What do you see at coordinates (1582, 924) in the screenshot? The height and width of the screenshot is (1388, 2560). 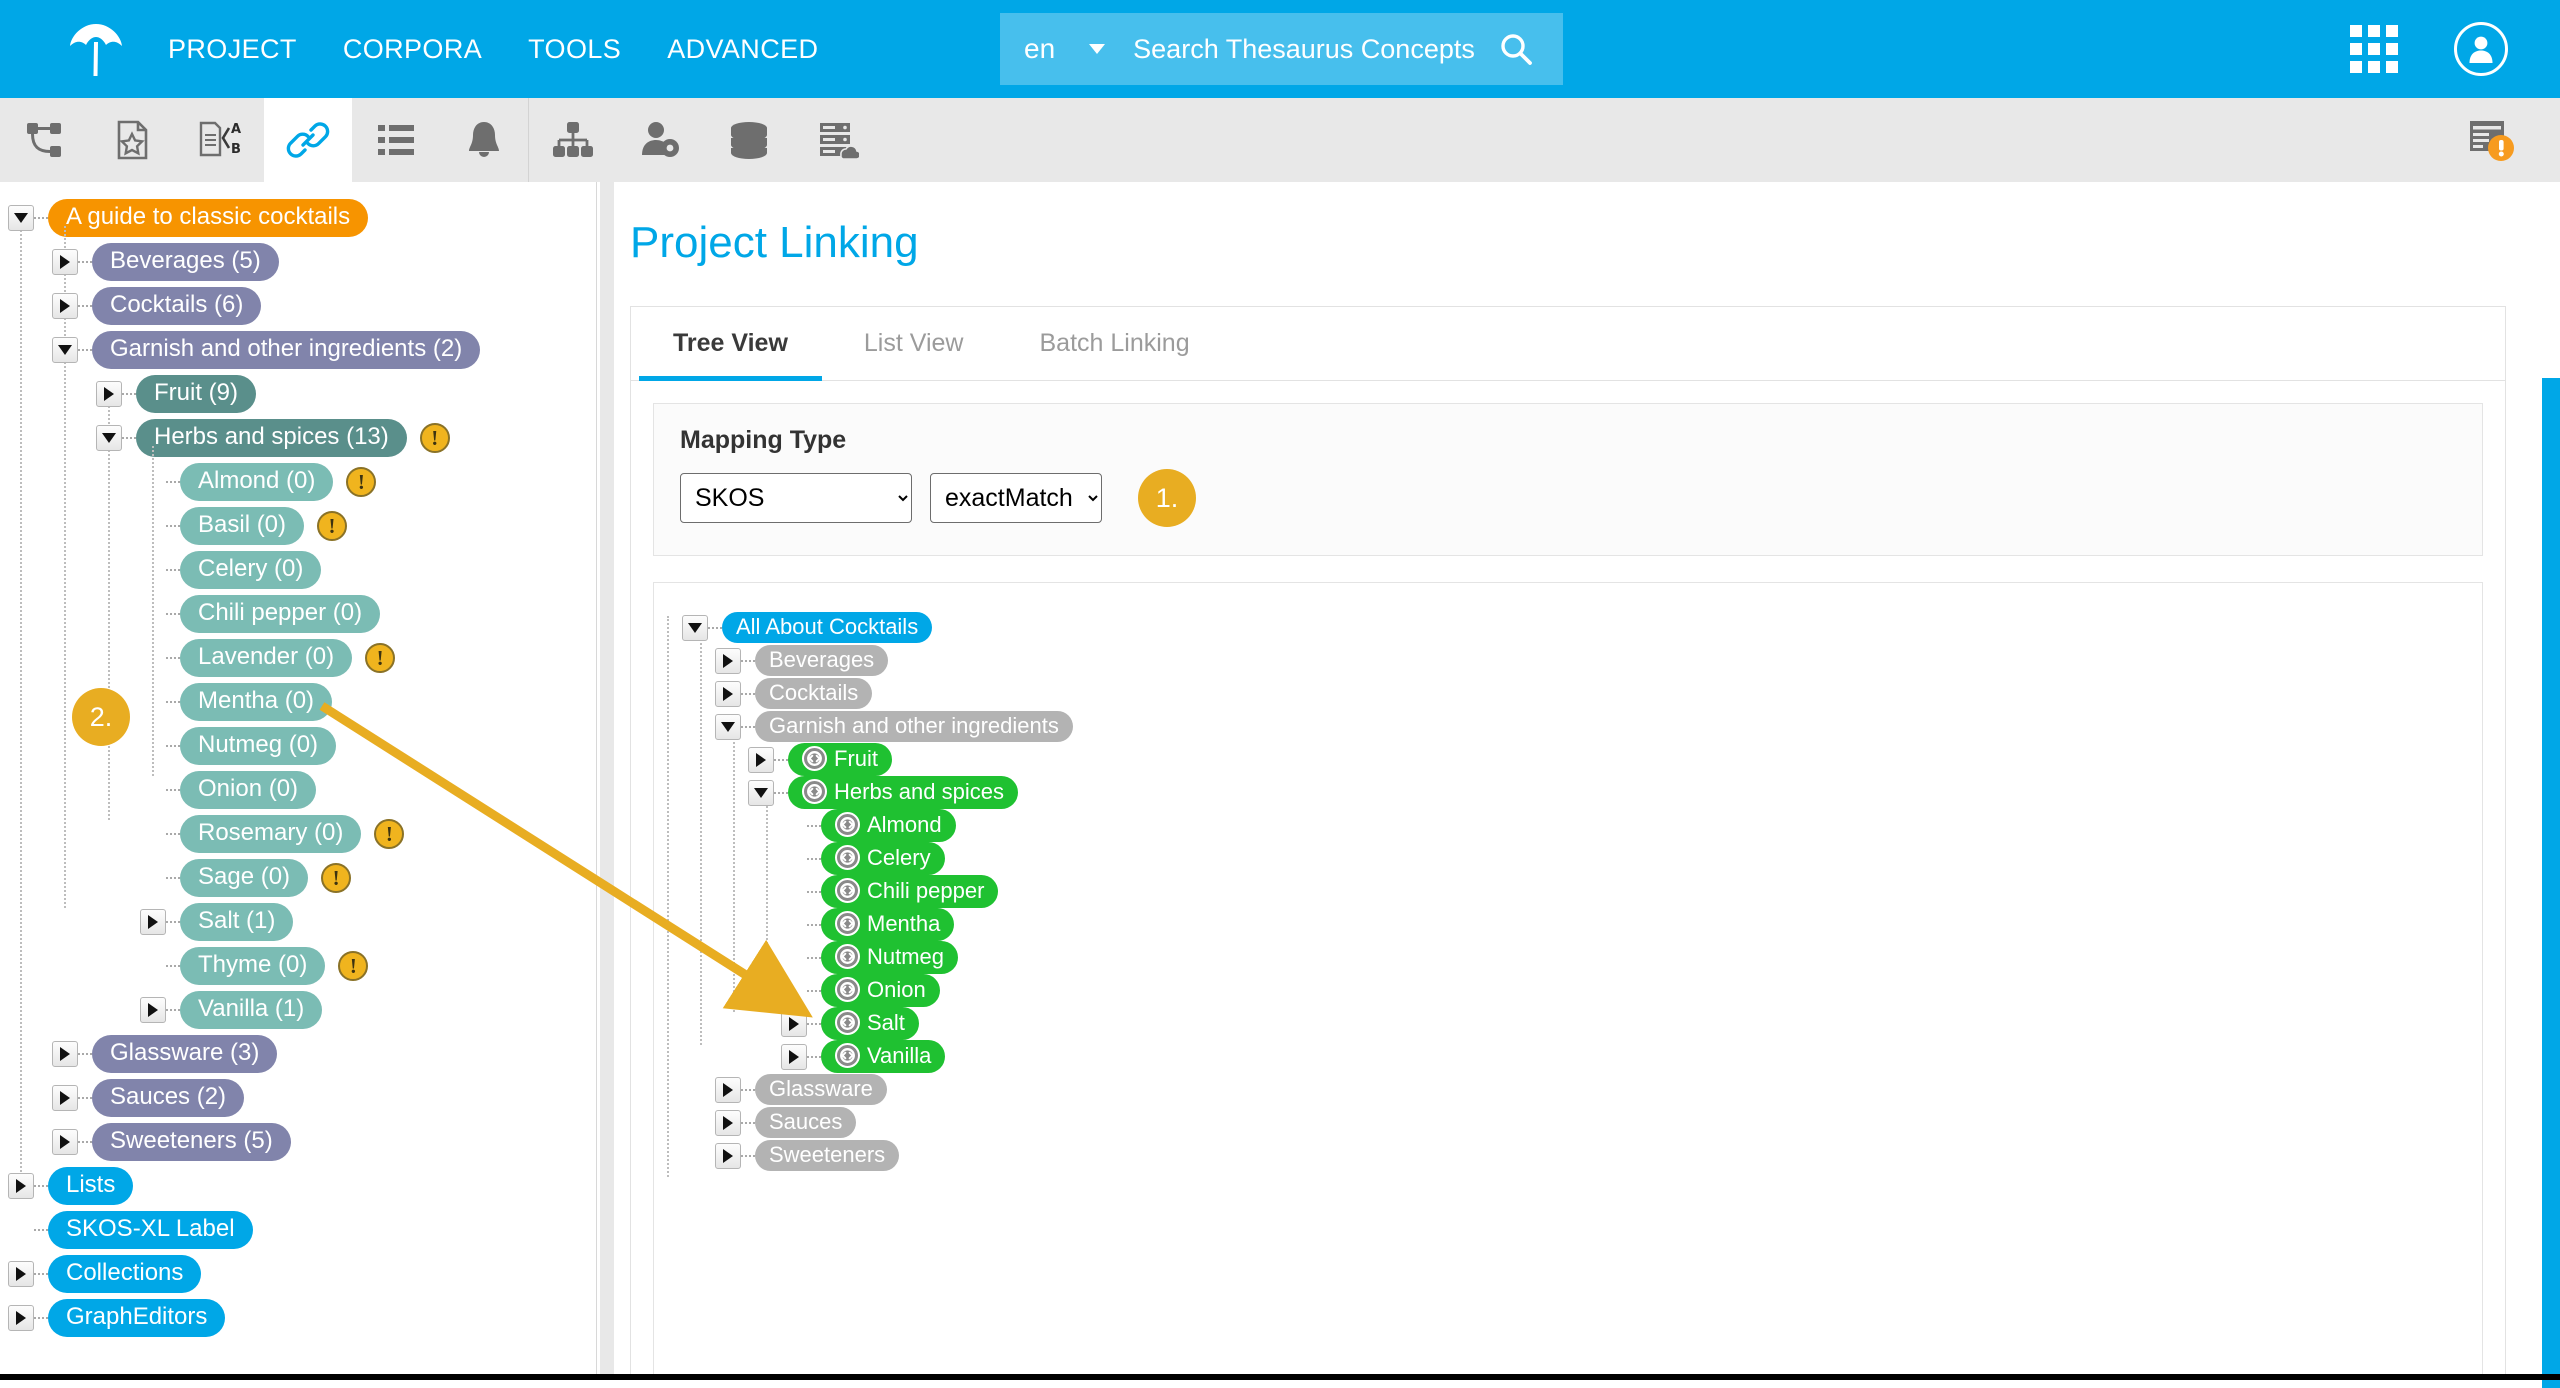 I see `target-tree-node: Mentha` at bounding box center [1582, 924].